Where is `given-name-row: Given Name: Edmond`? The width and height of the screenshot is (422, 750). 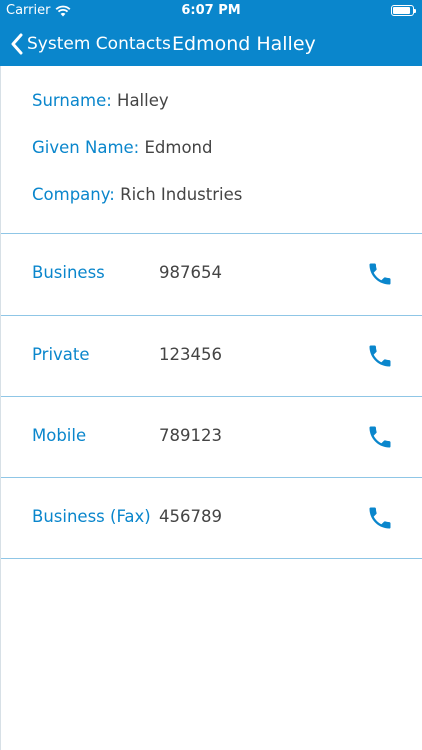 given-name-row: Given Name: Edmond is located at coordinates (122, 149).